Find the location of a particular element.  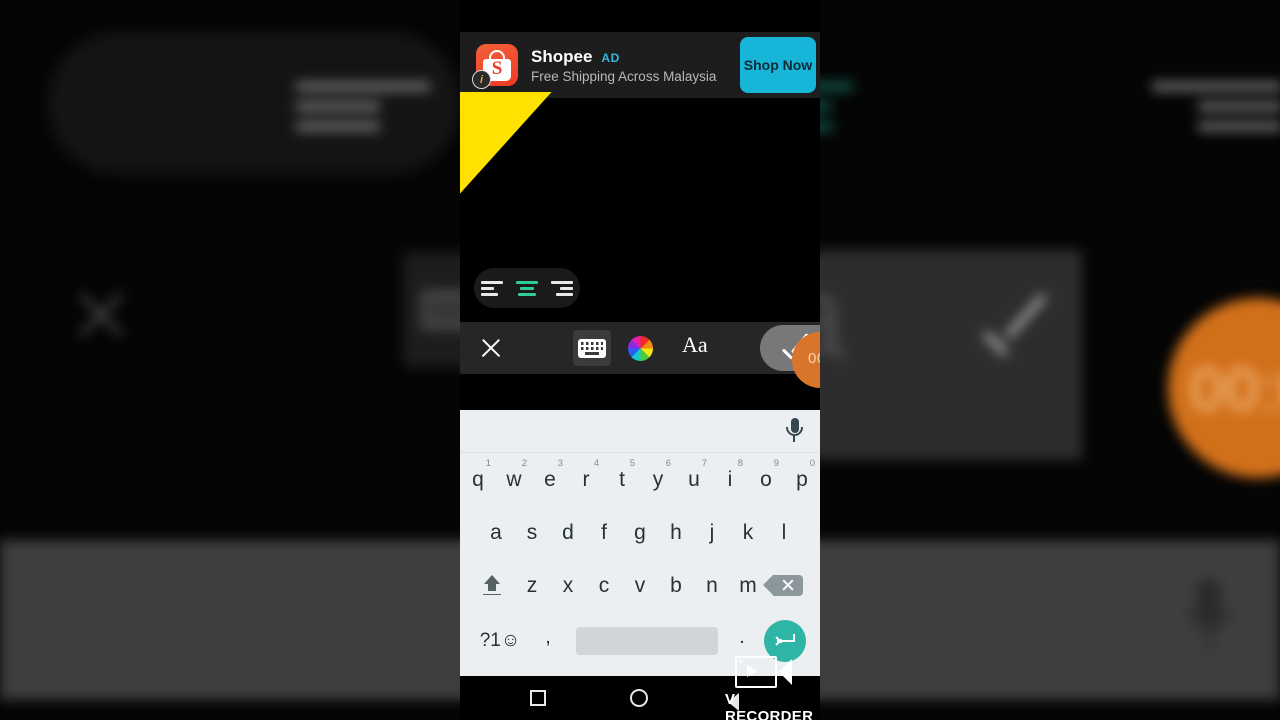

key-s: s is located at coordinates (532, 533).